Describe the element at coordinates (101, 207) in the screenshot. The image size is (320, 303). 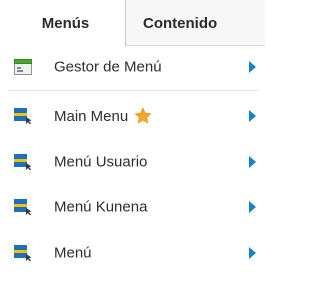
I see `menu-item-label: Menú Kunena` at that location.